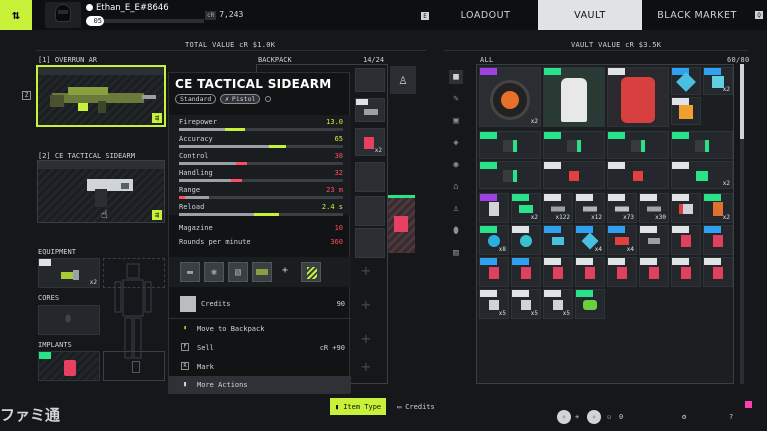  Describe the element at coordinates (69, 320) in the screenshot. I see `core-slot: ⬮` at that location.